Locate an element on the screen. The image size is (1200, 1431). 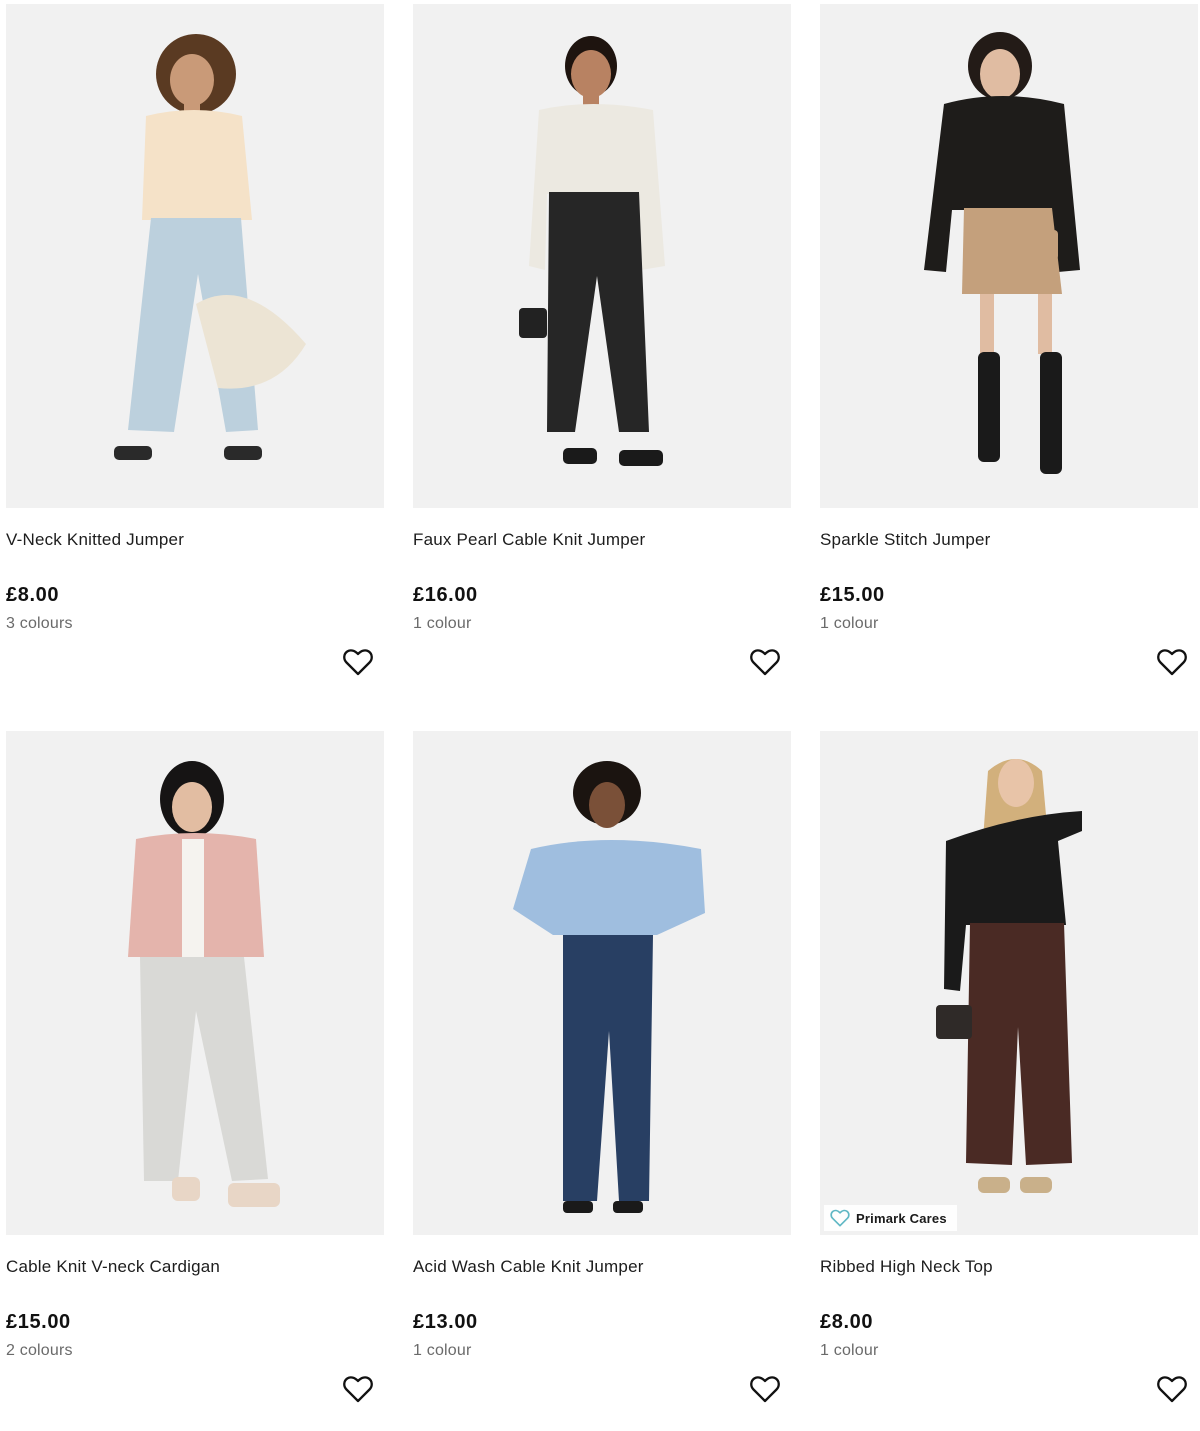
product-title: V-Neck Knitted Jumper is located at coordinates (95, 540).